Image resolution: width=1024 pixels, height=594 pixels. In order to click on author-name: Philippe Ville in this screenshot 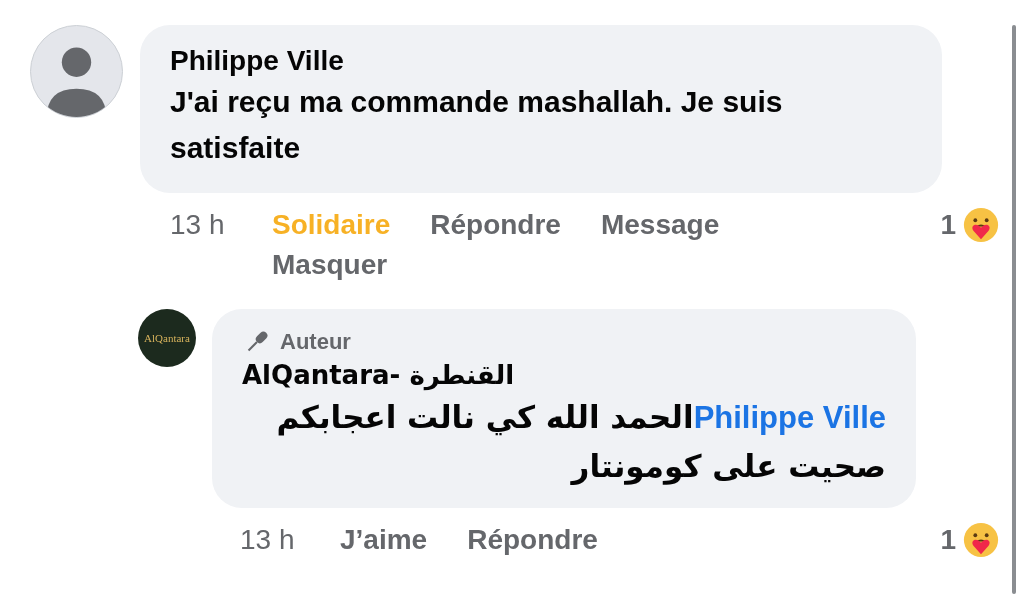, I will do `click(541, 61)`.